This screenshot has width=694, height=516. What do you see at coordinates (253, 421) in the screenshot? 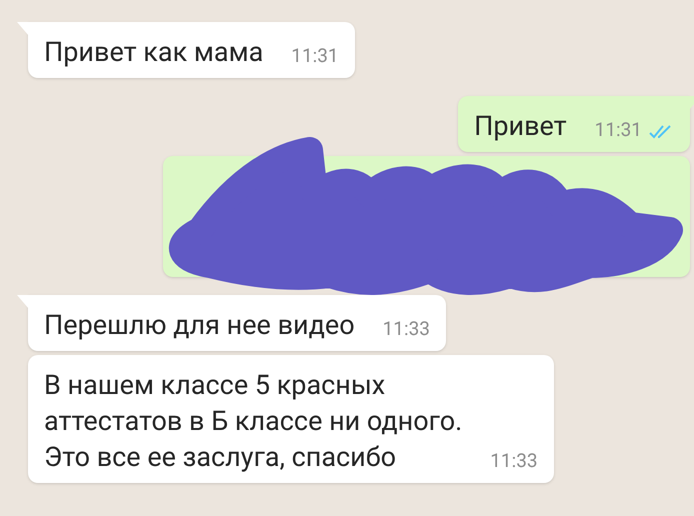
I see `message-text: В нашем классе 5 красных аттестатов в Б классе ни одного. Это все ее заслуга, спасибо` at bounding box center [253, 421].